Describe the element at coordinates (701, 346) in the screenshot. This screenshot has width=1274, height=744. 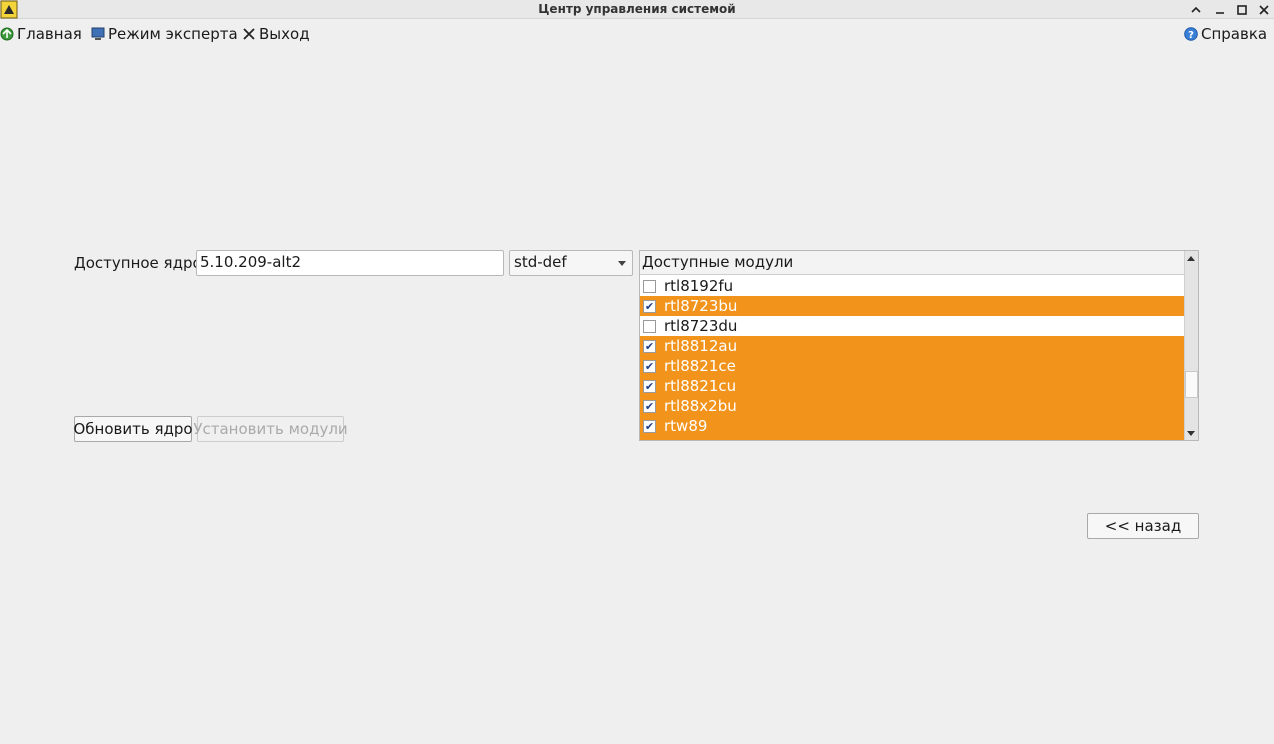
I see `module-name: rtl8812au` at that location.